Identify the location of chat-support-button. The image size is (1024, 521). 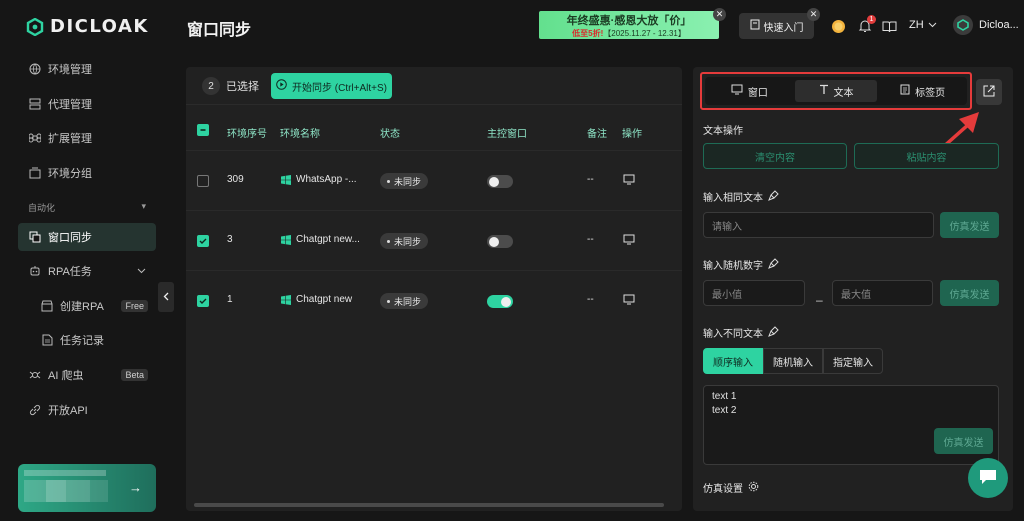
(988, 478).